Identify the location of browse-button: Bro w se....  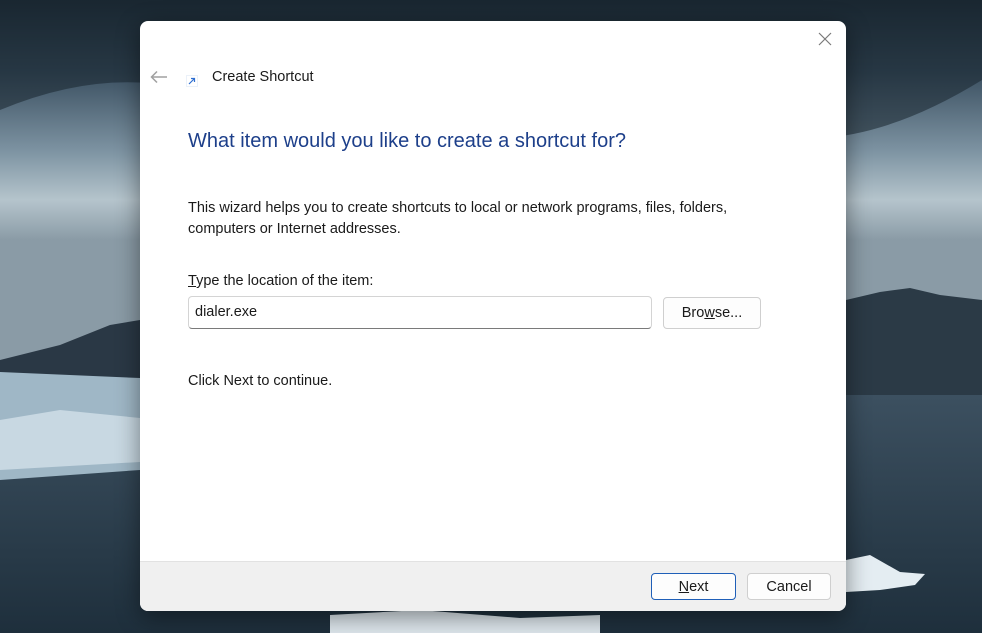
(712, 313).